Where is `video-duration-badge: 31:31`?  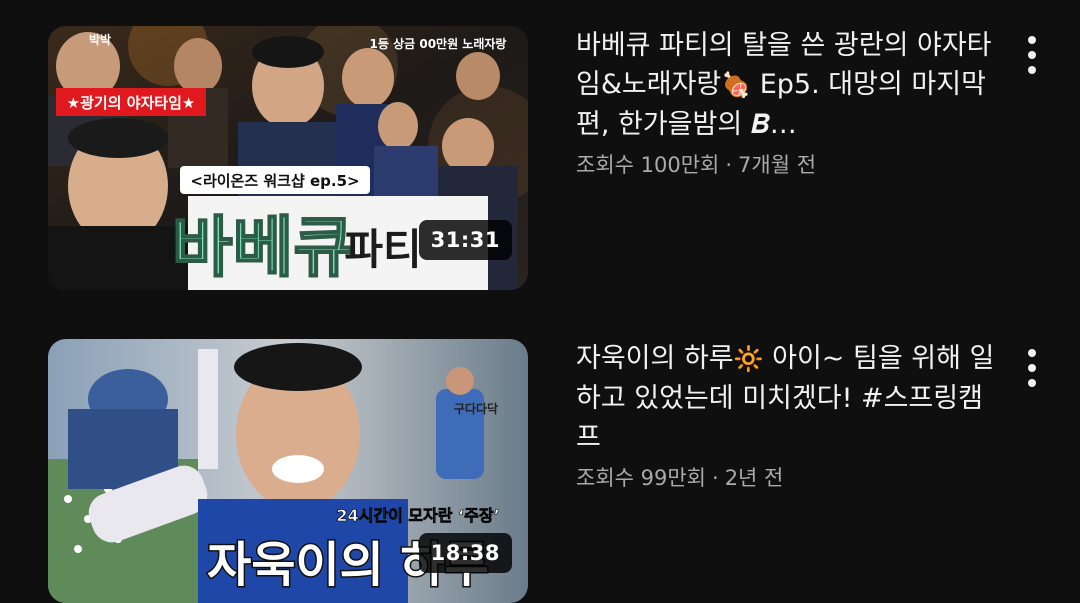 video-duration-badge: 31:31 is located at coordinates (465, 240).